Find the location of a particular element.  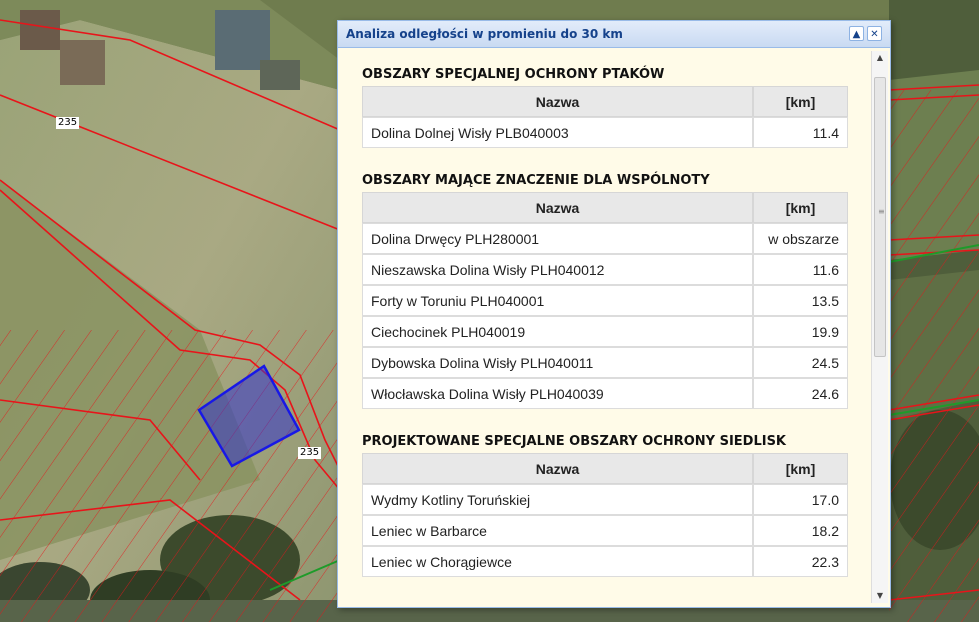

scrollbar-thumb: ≡ is located at coordinates (880, 217).